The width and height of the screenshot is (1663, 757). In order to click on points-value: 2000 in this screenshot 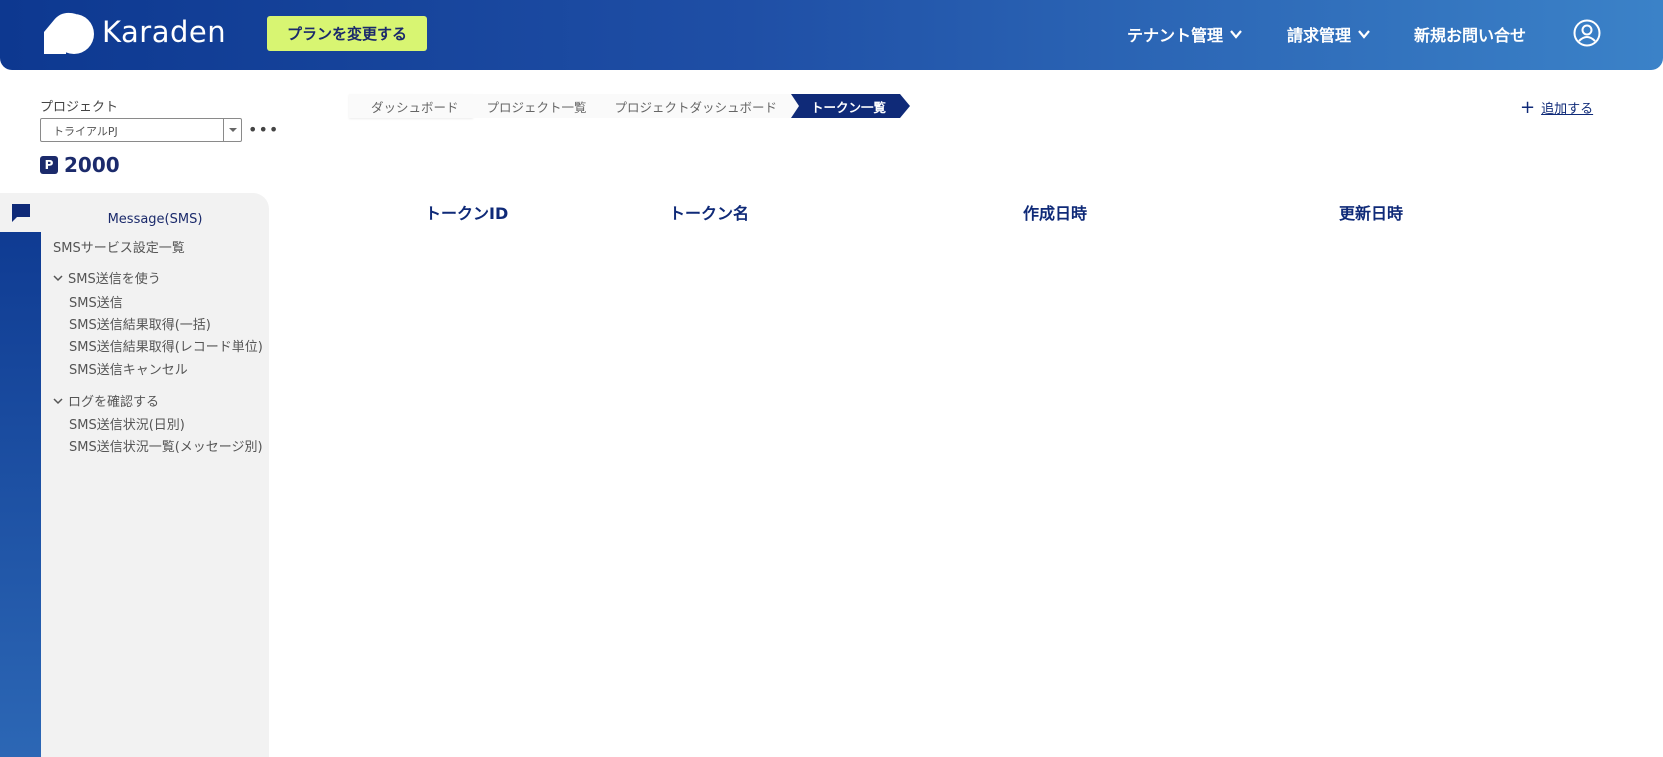, I will do `click(92, 165)`.